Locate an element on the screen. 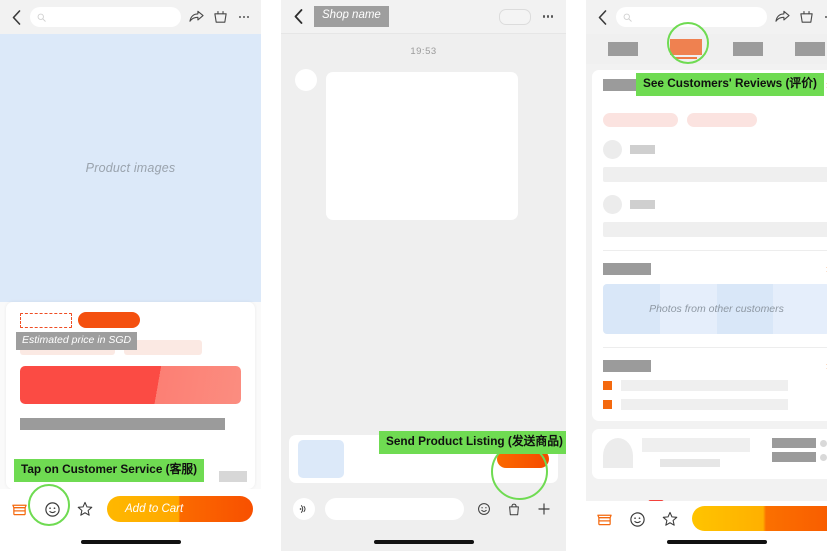  product-thumbnail is located at coordinates (321, 459).